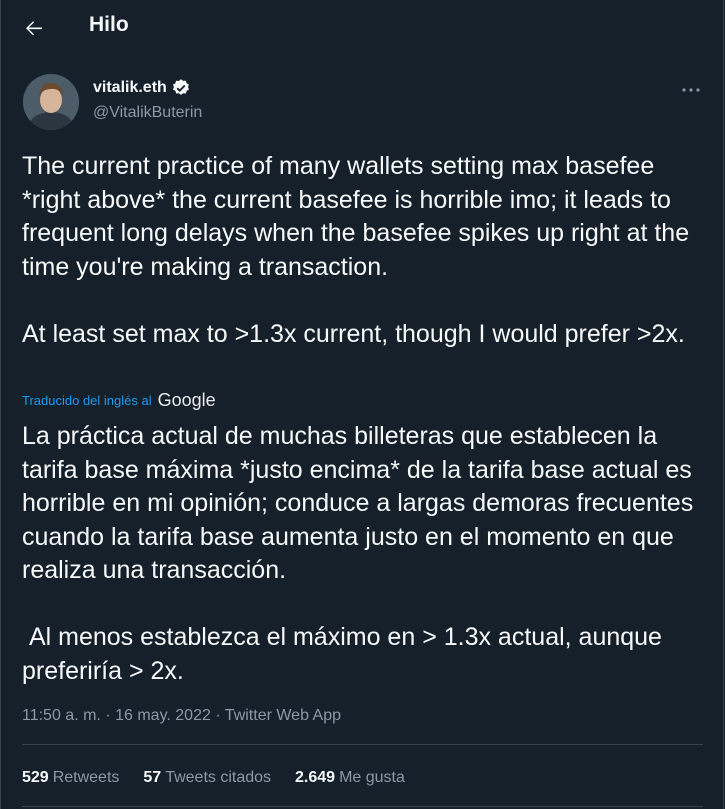  I want to click on right-column-border, so click(723, 404).